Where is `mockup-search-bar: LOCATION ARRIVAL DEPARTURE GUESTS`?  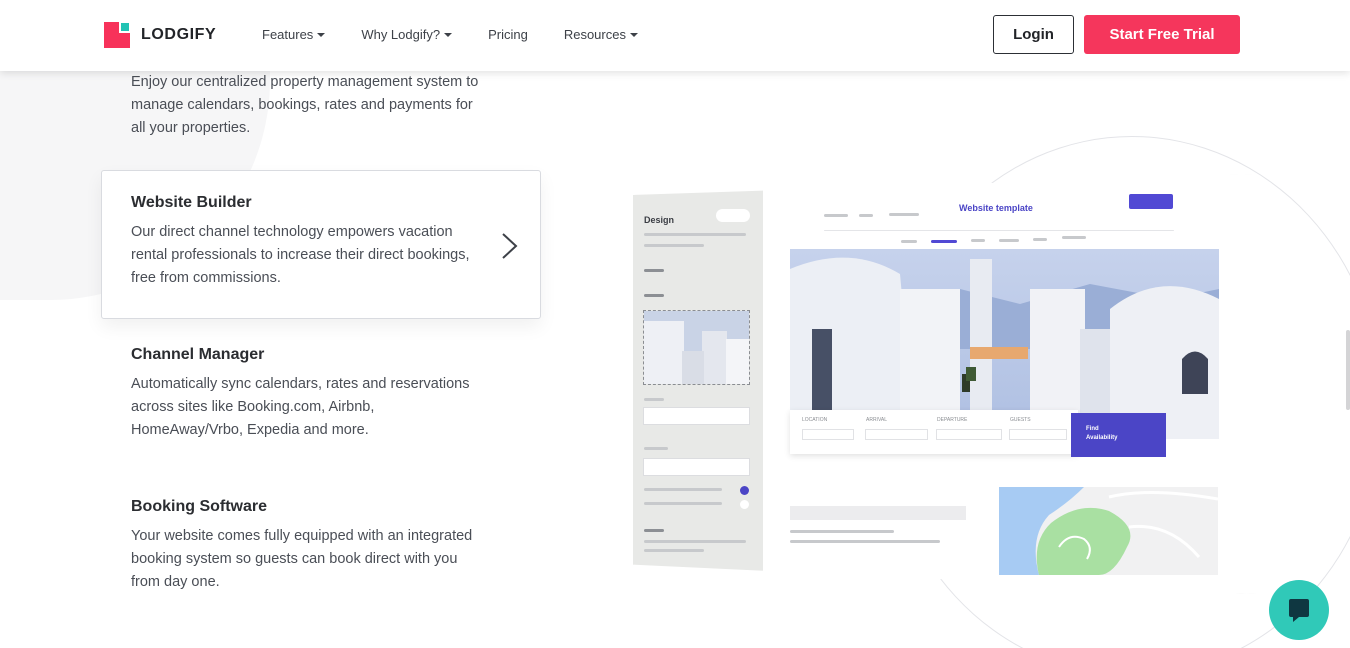 mockup-search-bar: LOCATION ARRIVAL DEPARTURE GUESTS is located at coordinates (934, 432).